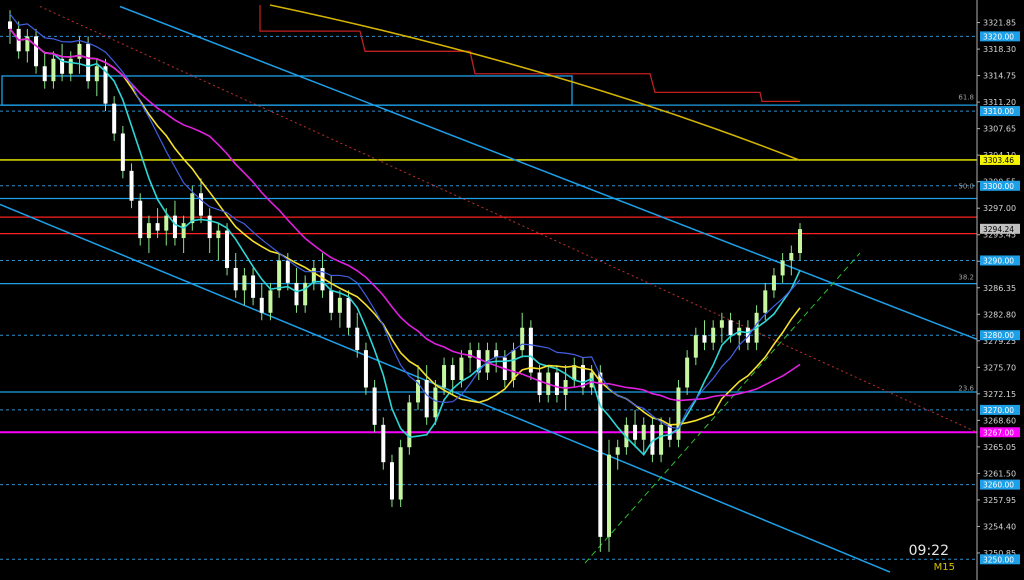  What do you see at coordinates (966, 97) in the screenshot?
I see `fib-label: 61.8` at bounding box center [966, 97].